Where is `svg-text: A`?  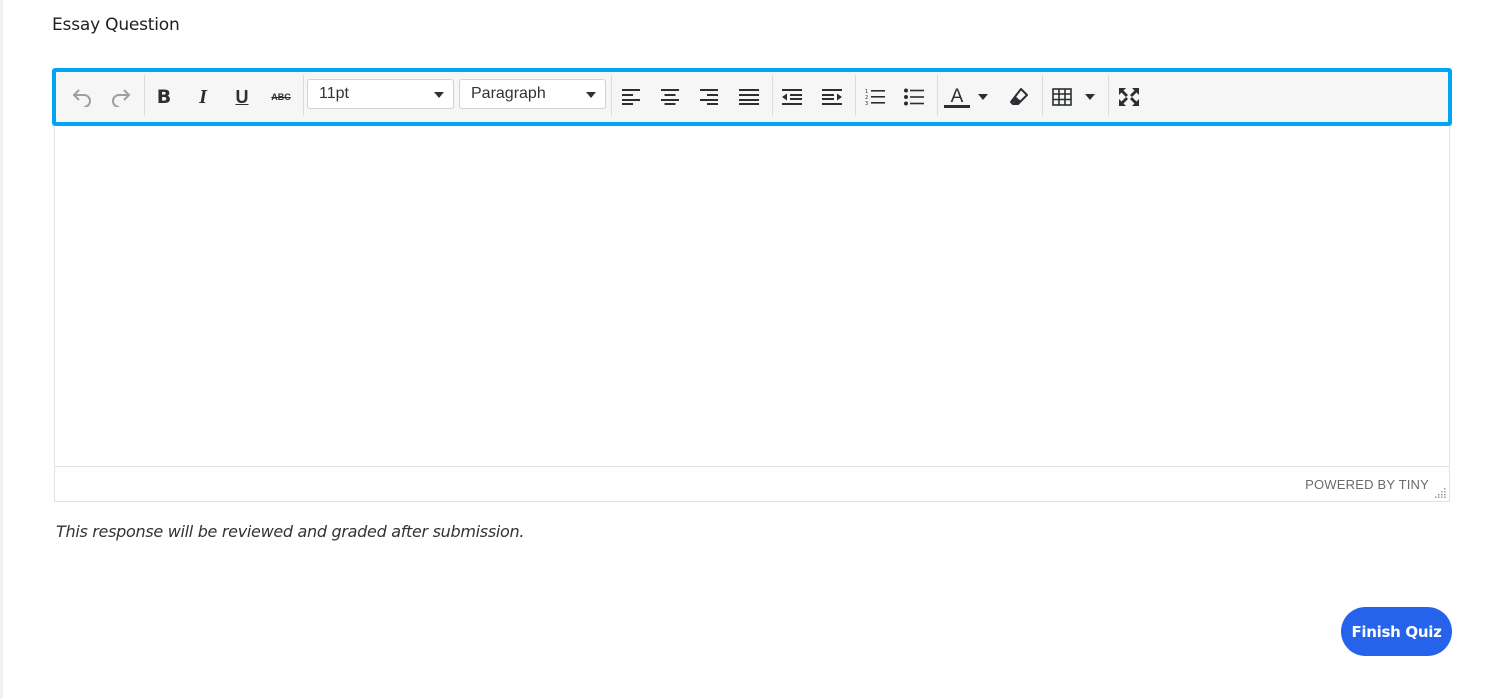 svg-text: A is located at coordinates (957, 96).